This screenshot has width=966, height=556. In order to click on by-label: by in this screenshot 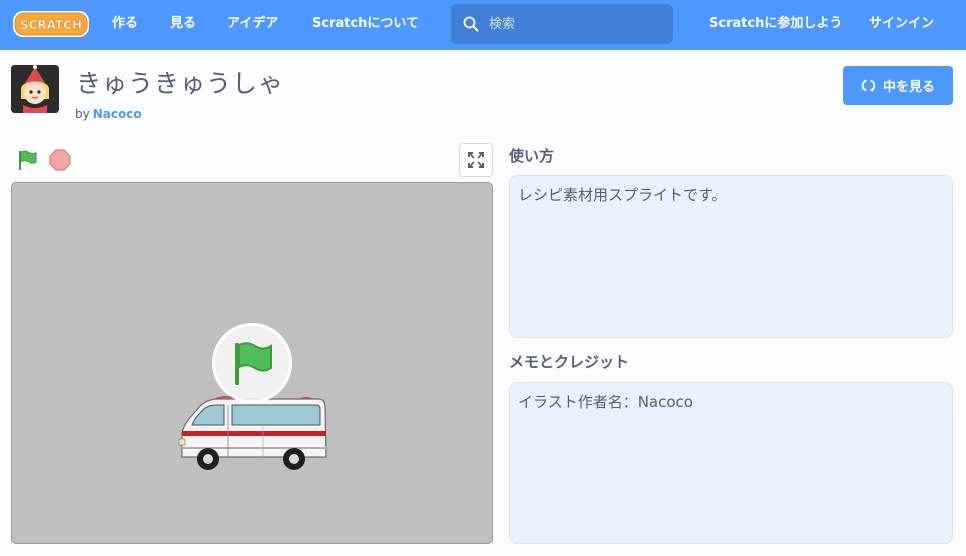, I will do `click(82, 114)`.